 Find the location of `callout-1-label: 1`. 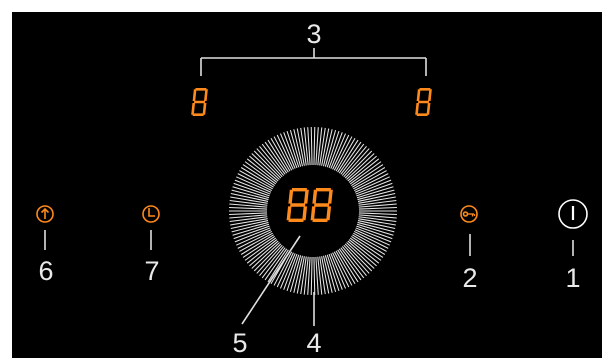

callout-1-label: 1 is located at coordinates (572, 278).